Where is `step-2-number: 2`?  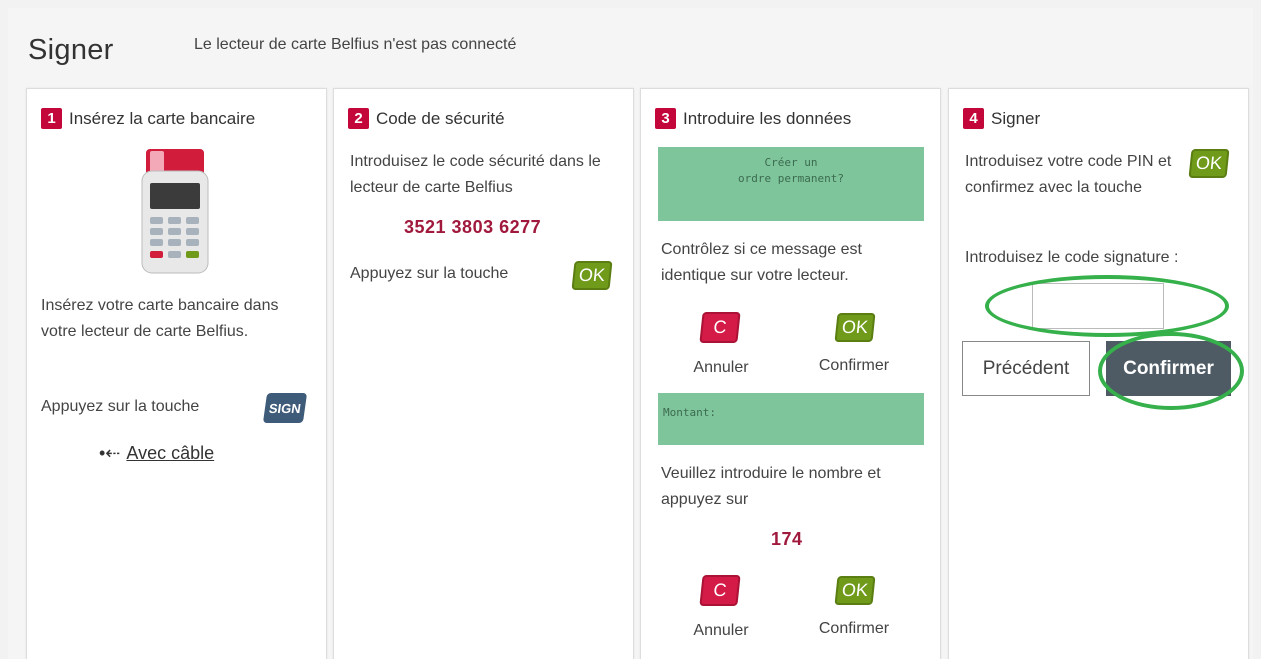
step-2-number: 2 is located at coordinates (358, 118).